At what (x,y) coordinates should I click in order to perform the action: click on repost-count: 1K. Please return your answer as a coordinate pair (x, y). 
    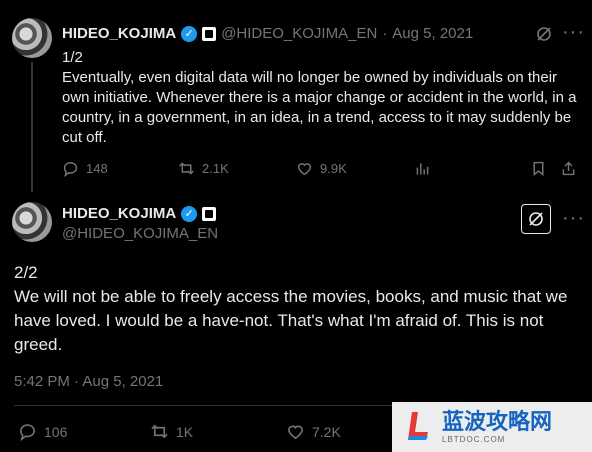
    Looking at the image, I should click on (185, 431).